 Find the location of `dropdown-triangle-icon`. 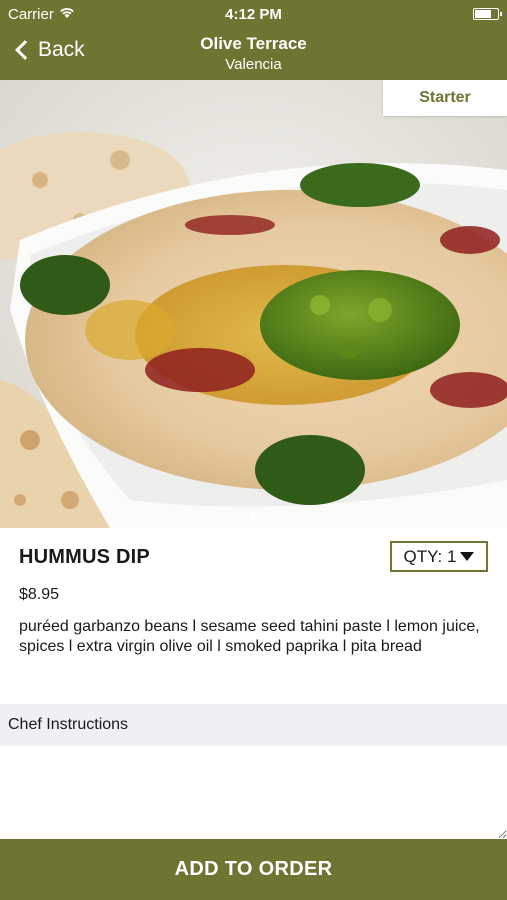

dropdown-triangle-icon is located at coordinates (467, 556).